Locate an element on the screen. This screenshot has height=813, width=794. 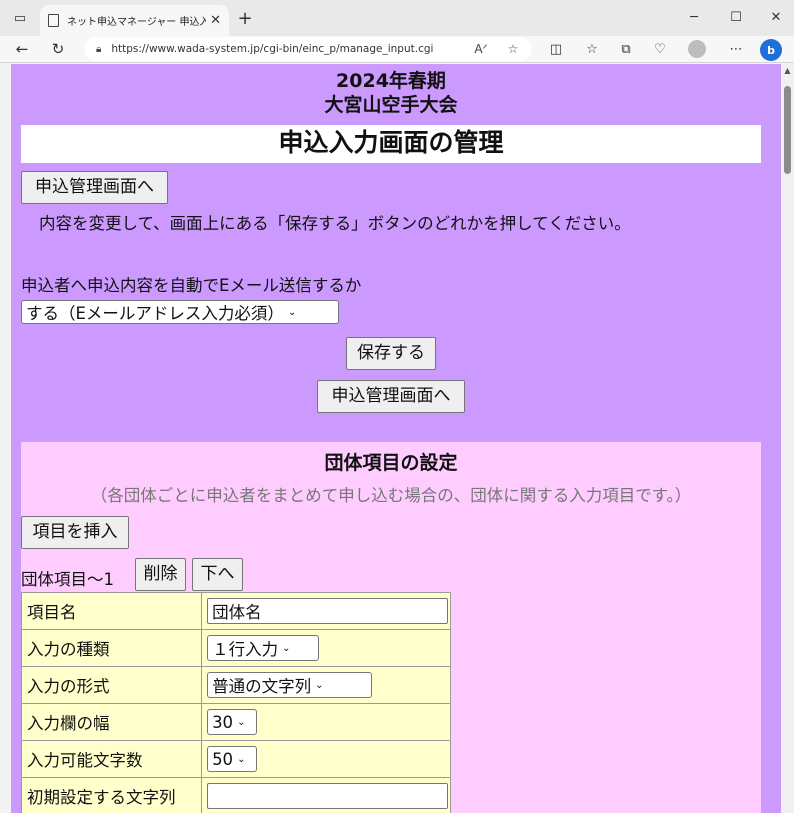
group-heading: 団体項目の設定 is located at coordinates (391, 463).